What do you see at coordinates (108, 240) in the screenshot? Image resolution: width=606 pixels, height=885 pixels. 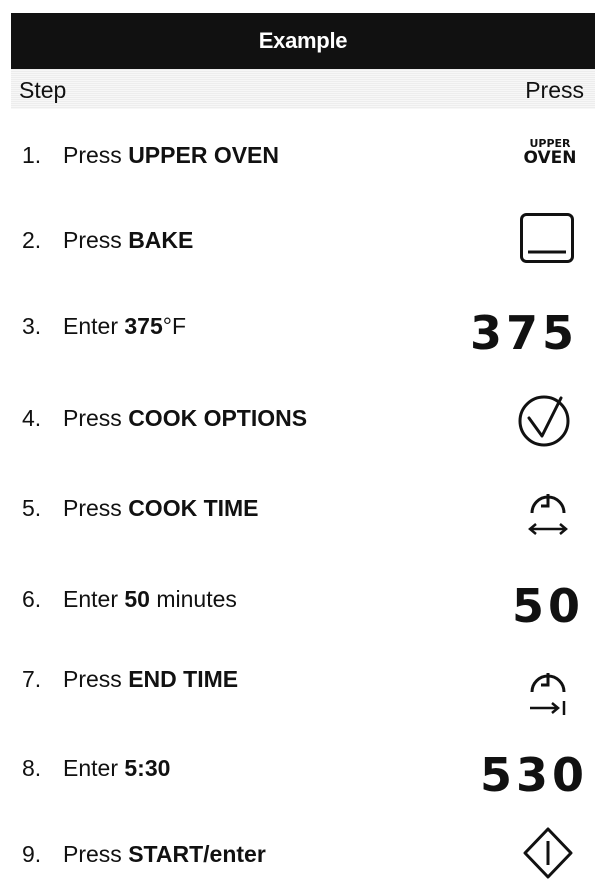 I see `step-2: 2. Press BAKE` at bounding box center [108, 240].